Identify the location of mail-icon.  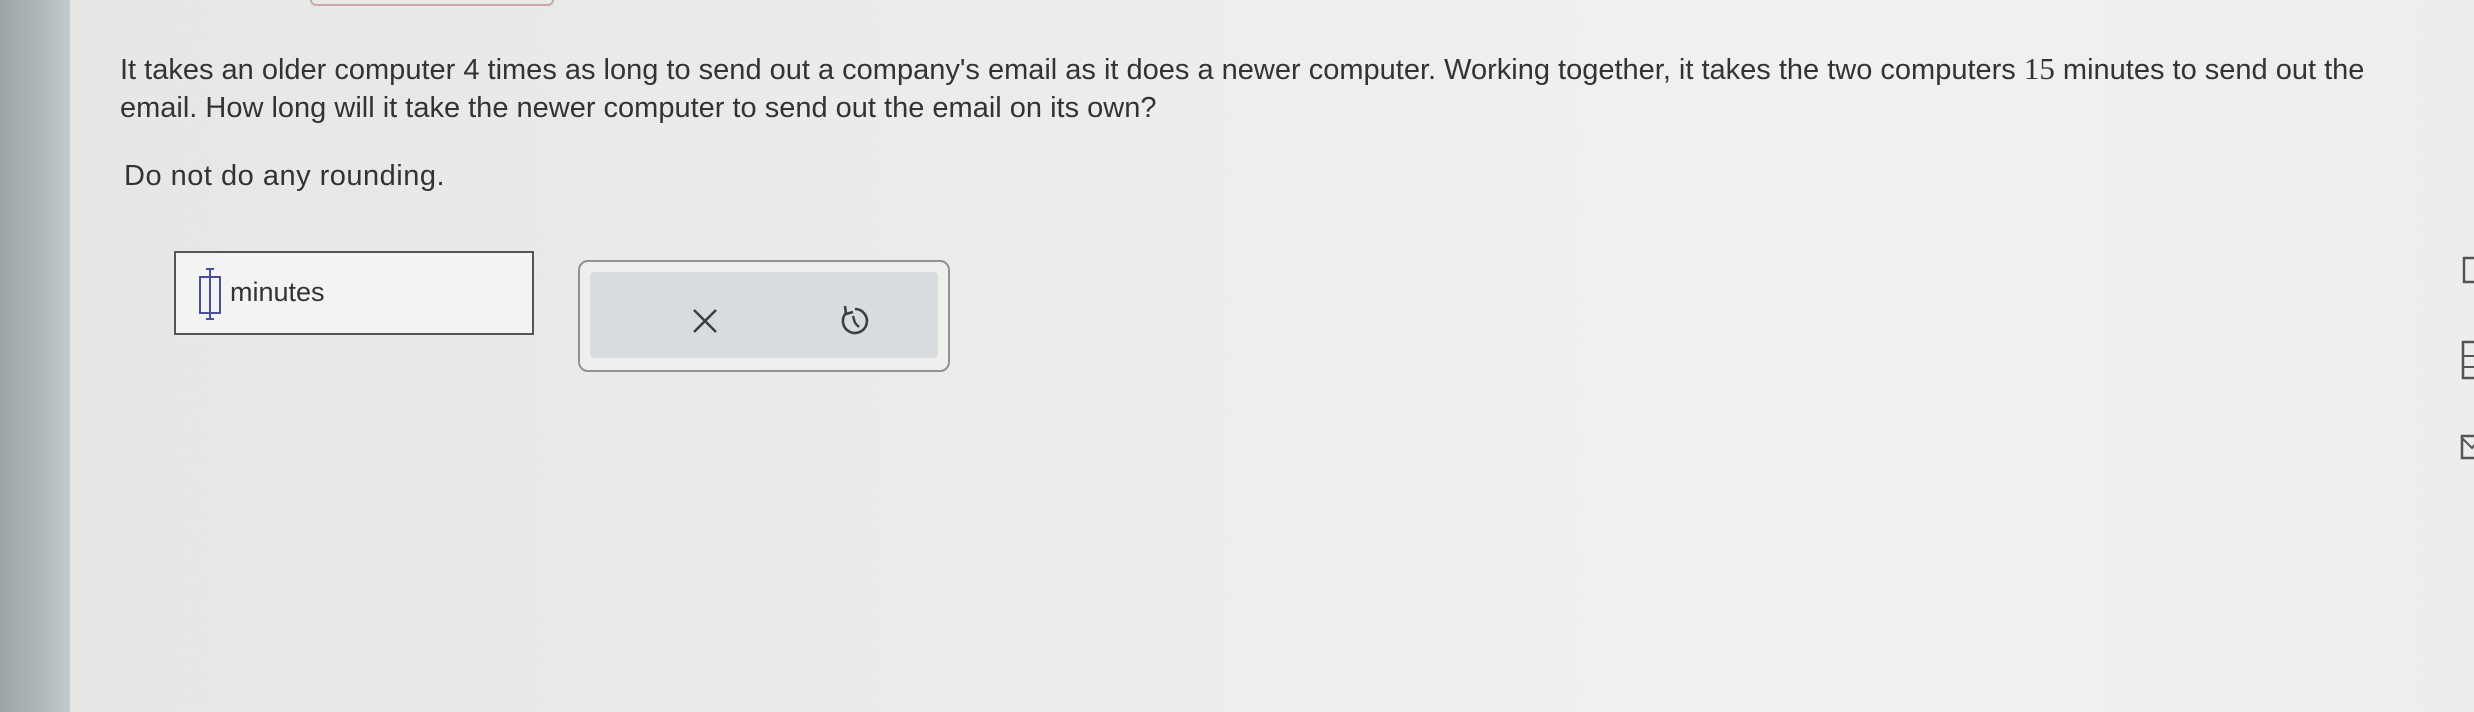
(2466, 447).